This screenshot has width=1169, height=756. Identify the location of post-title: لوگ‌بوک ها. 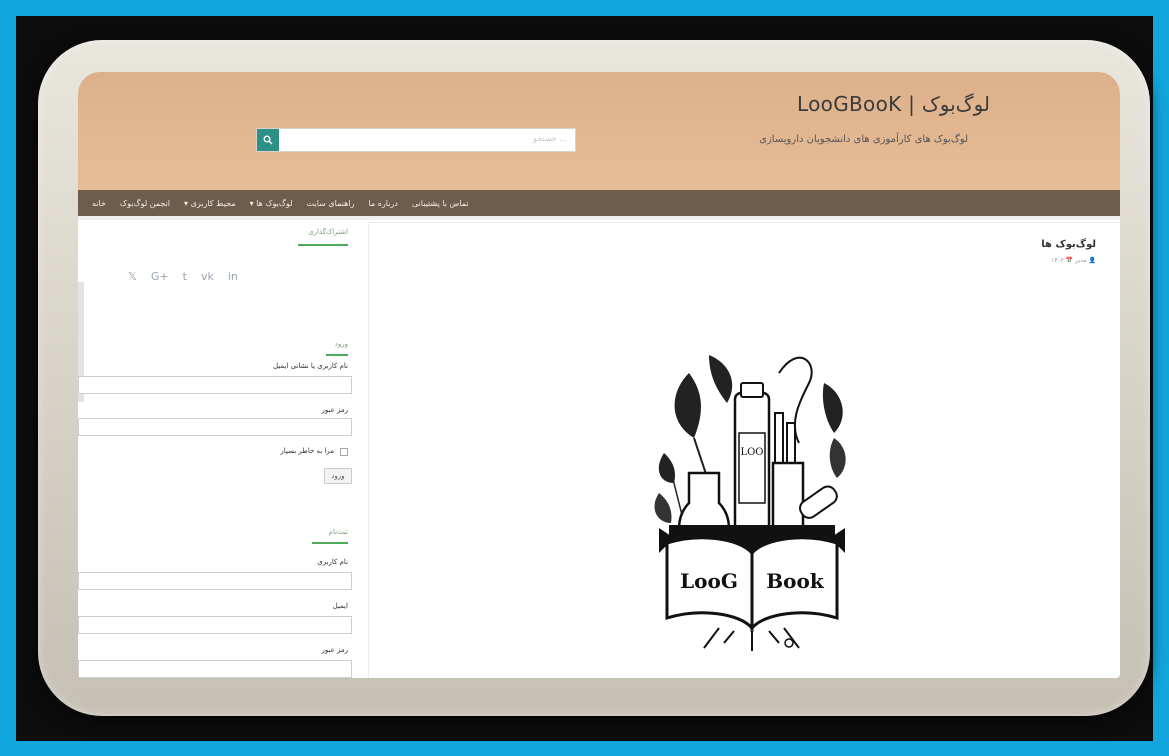
(1068, 244).